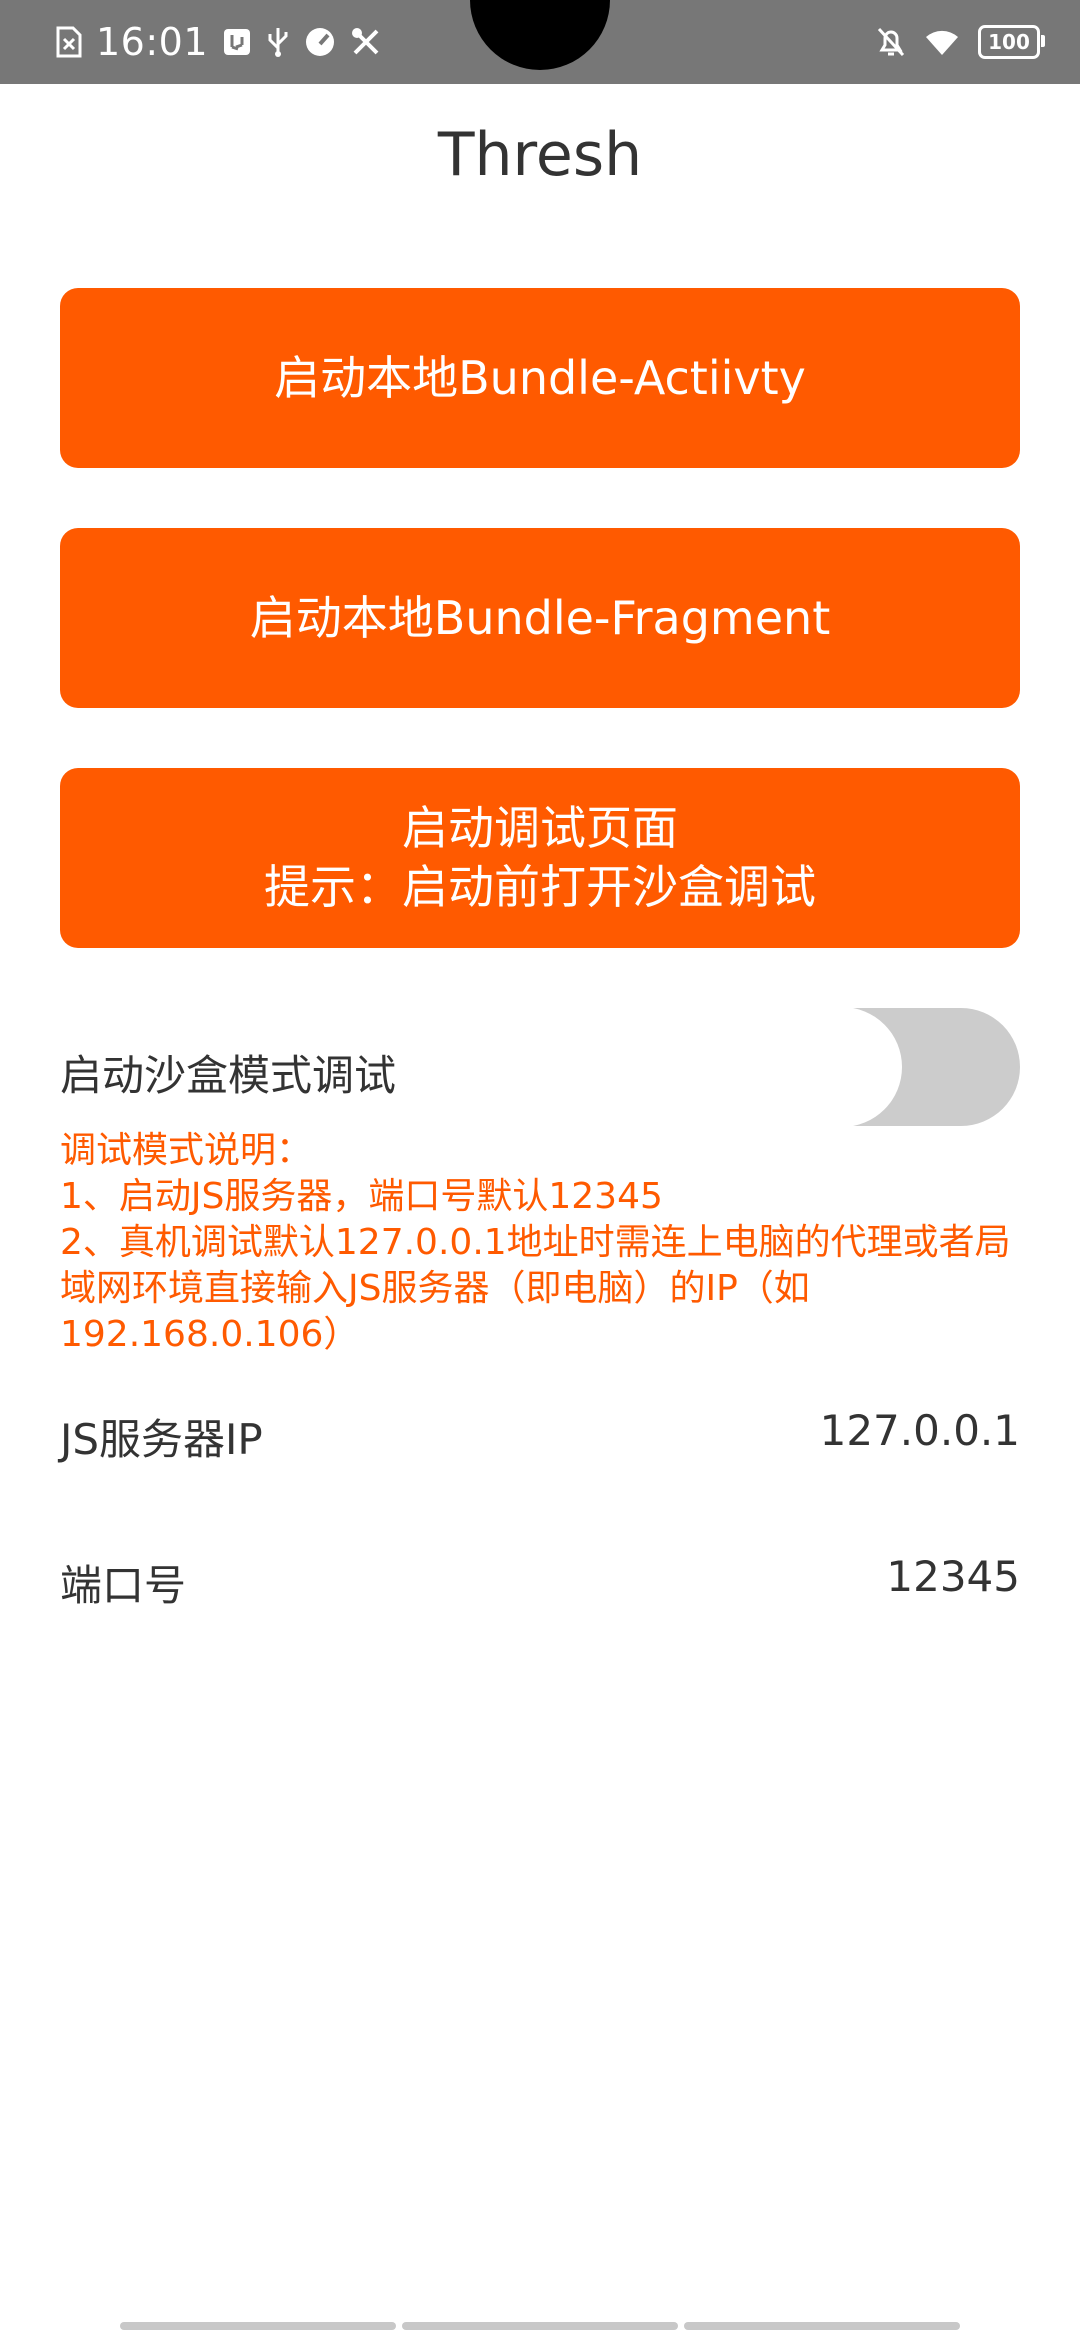  Describe the element at coordinates (152, 42) in the screenshot. I see `status-time: 16:01` at that location.